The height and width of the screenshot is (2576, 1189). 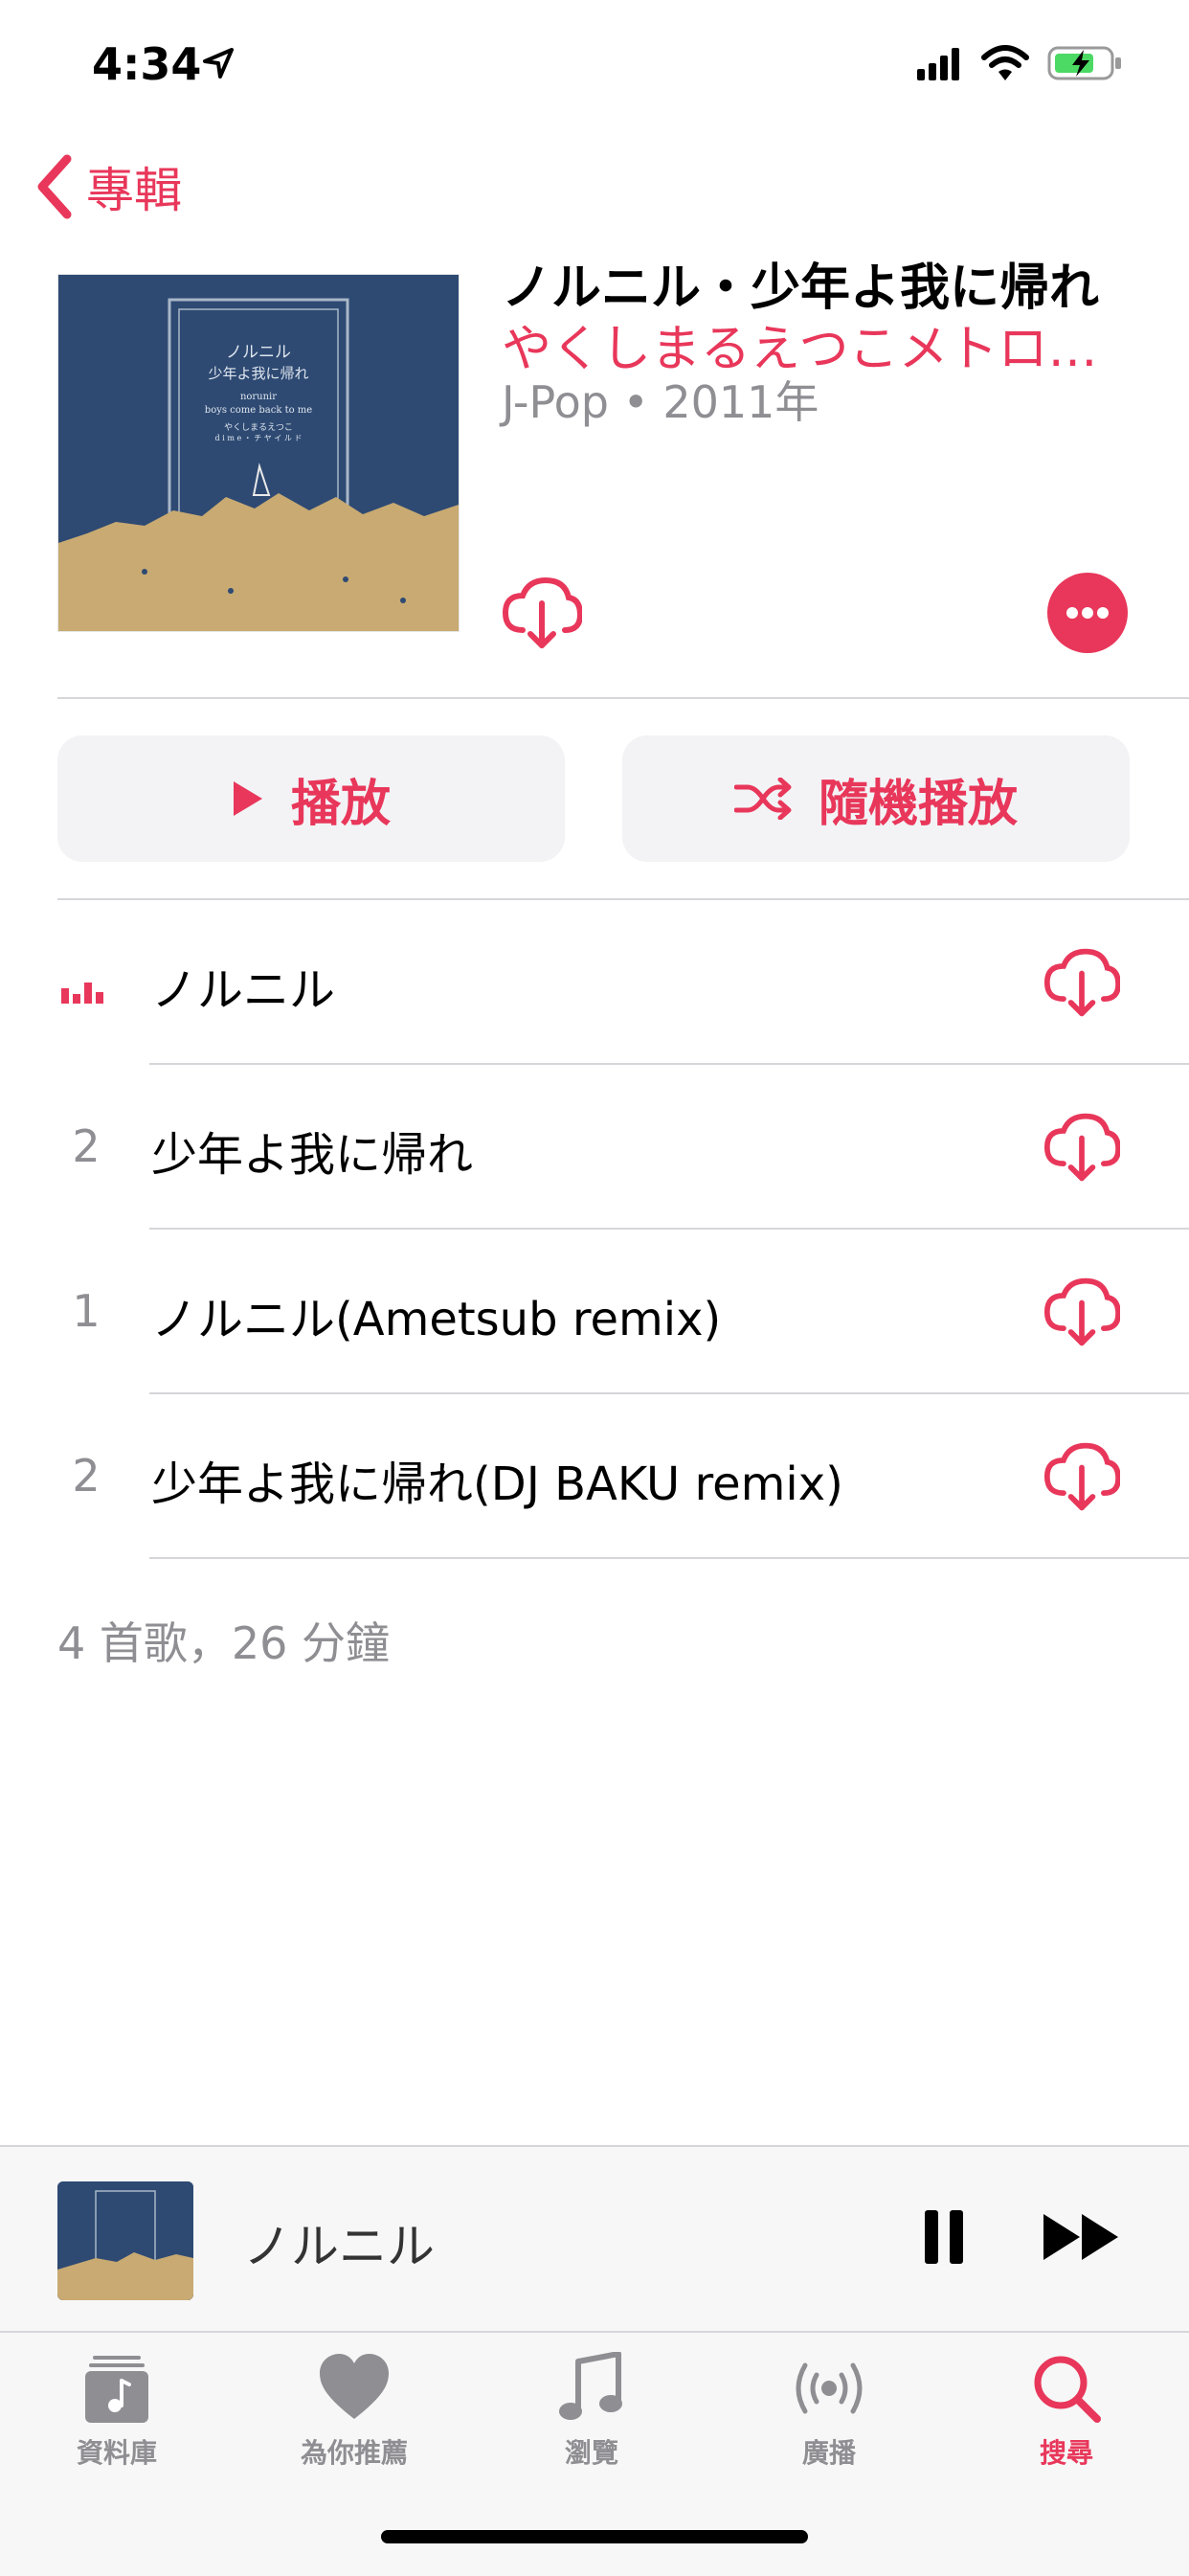 I want to click on track-title: ノルニル(Ametsub remix), so click(x=436, y=1319).